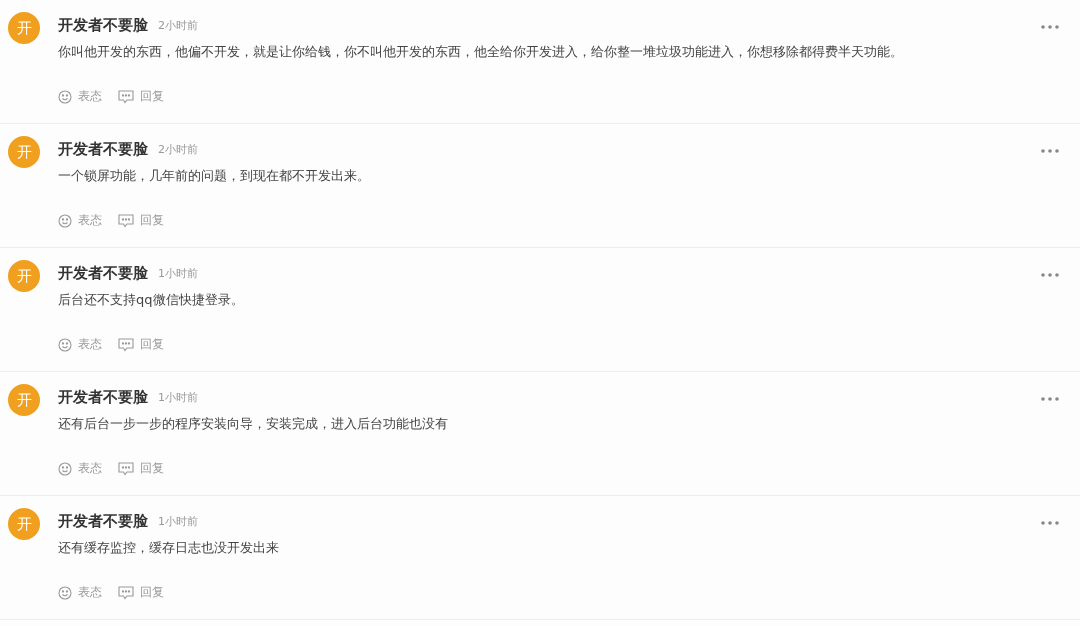  I want to click on comment-text: 一个锁屏功能，几年前的问题，到现在都不开发出来。, so click(214, 176).